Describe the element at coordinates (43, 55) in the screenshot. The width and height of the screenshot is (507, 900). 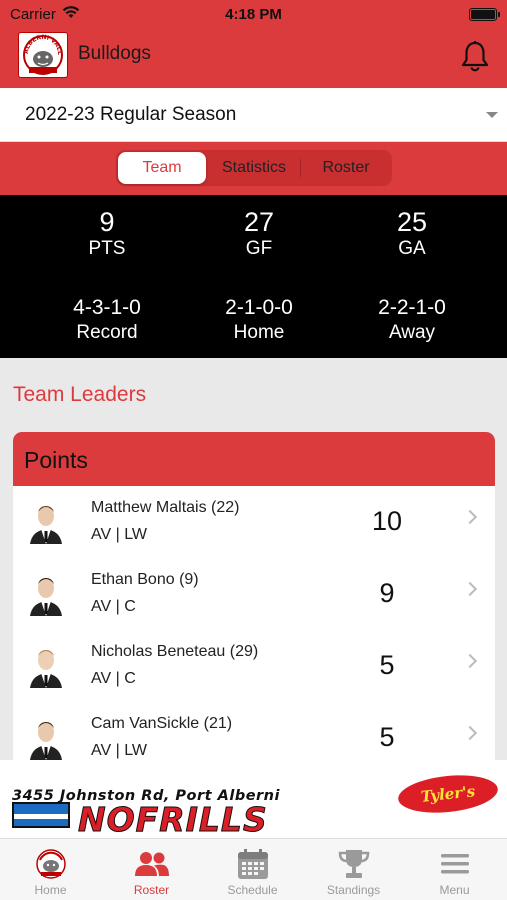
I see `team-logo: ALBERNI VALLEY` at that location.